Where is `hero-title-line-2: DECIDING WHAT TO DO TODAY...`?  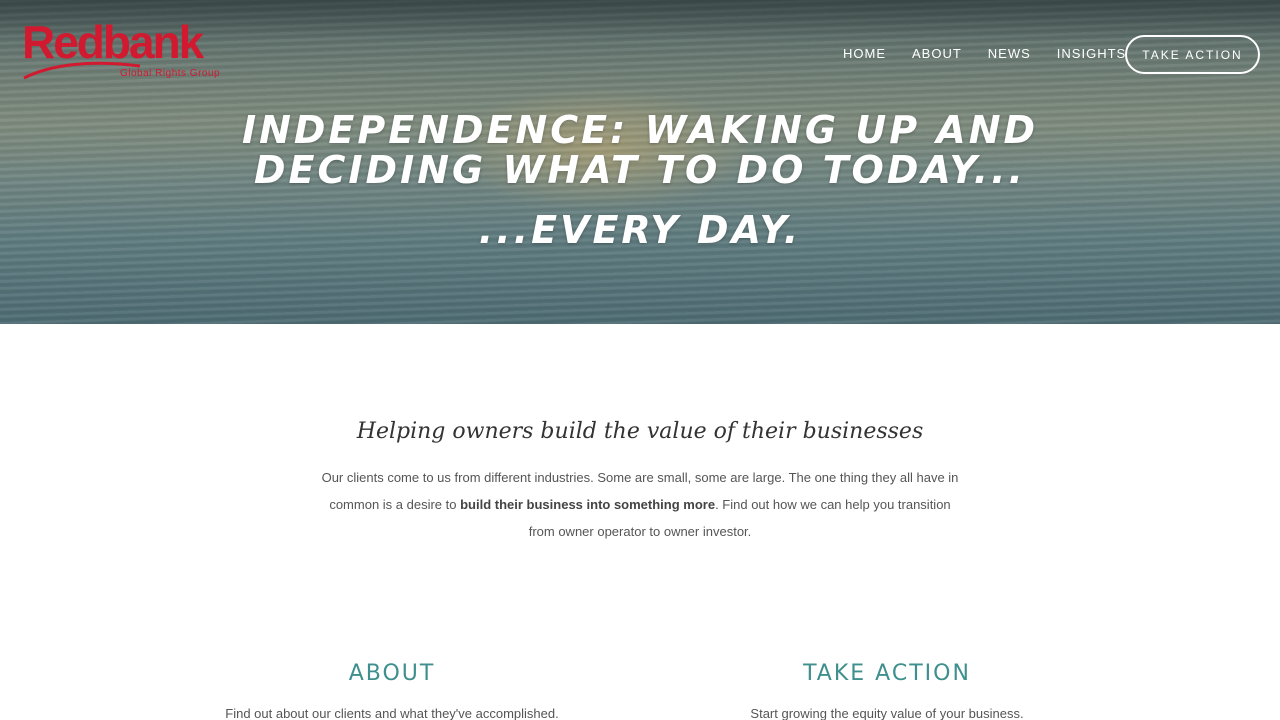 hero-title-line-2: DECIDING WHAT TO DO TODAY... is located at coordinates (640, 170).